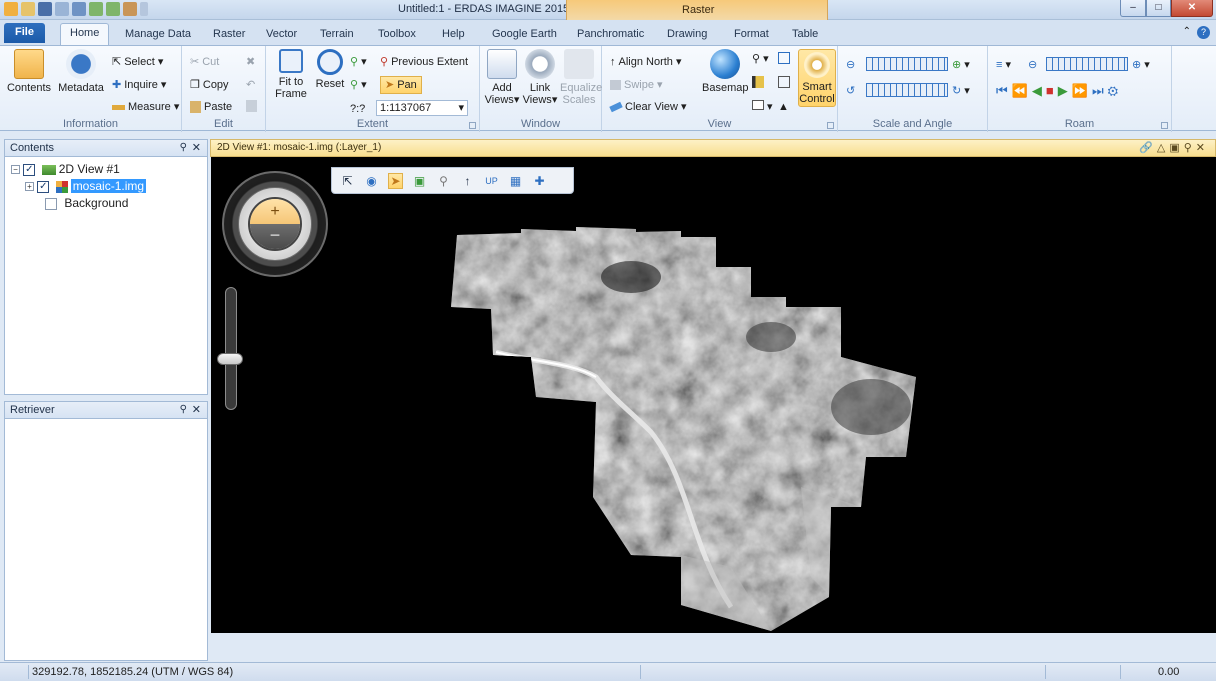 Image resolution: width=1216 pixels, height=681 pixels. I want to click on view-dialog-launcher, so click(830, 125).